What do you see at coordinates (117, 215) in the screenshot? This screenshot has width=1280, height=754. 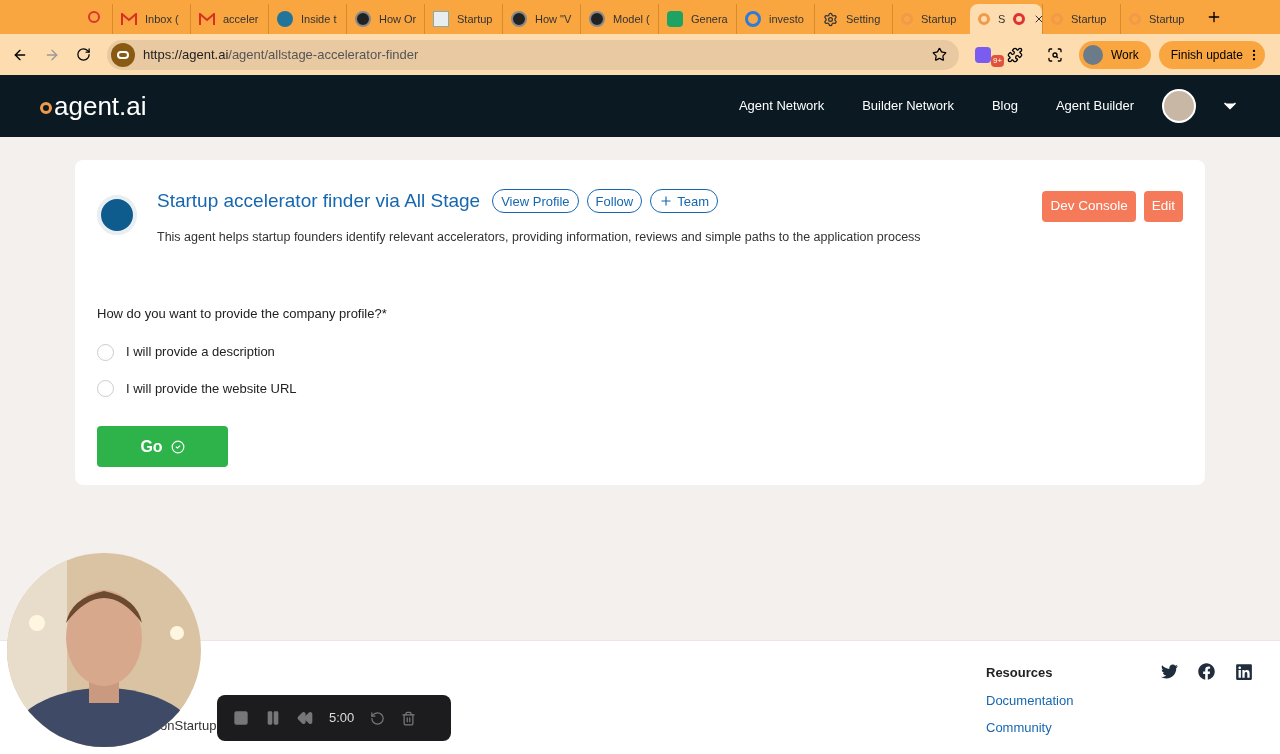 I see `globe-icon` at bounding box center [117, 215].